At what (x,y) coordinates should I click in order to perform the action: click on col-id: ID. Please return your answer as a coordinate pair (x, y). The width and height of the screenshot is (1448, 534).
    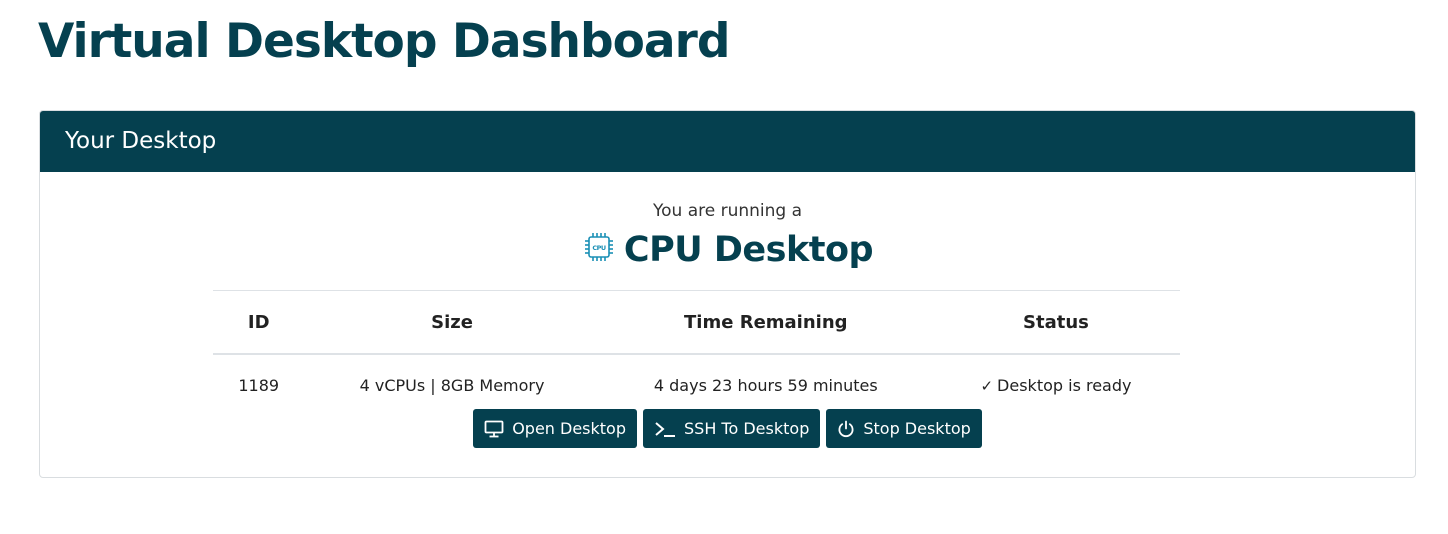
    Looking at the image, I should click on (259, 322).